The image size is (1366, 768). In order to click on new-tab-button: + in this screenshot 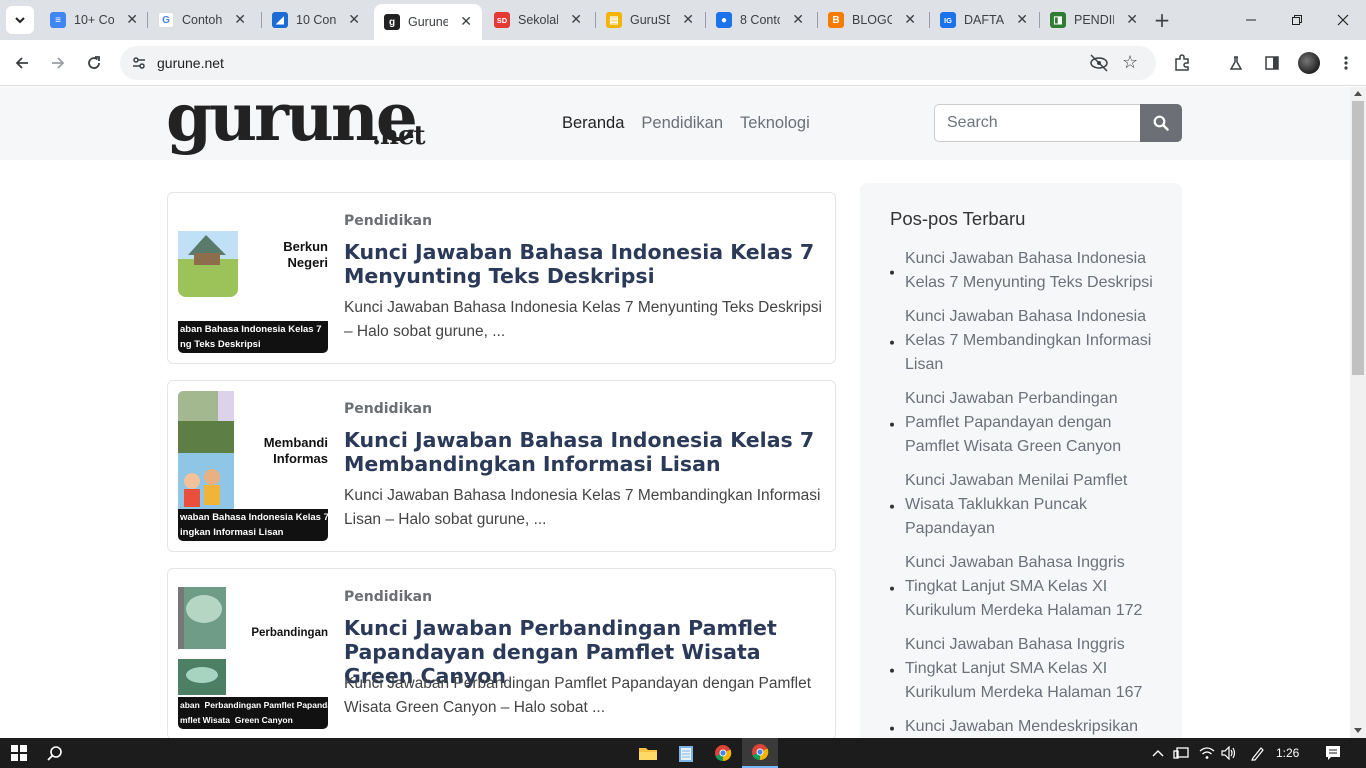, I will do `click(1162, 20)`.